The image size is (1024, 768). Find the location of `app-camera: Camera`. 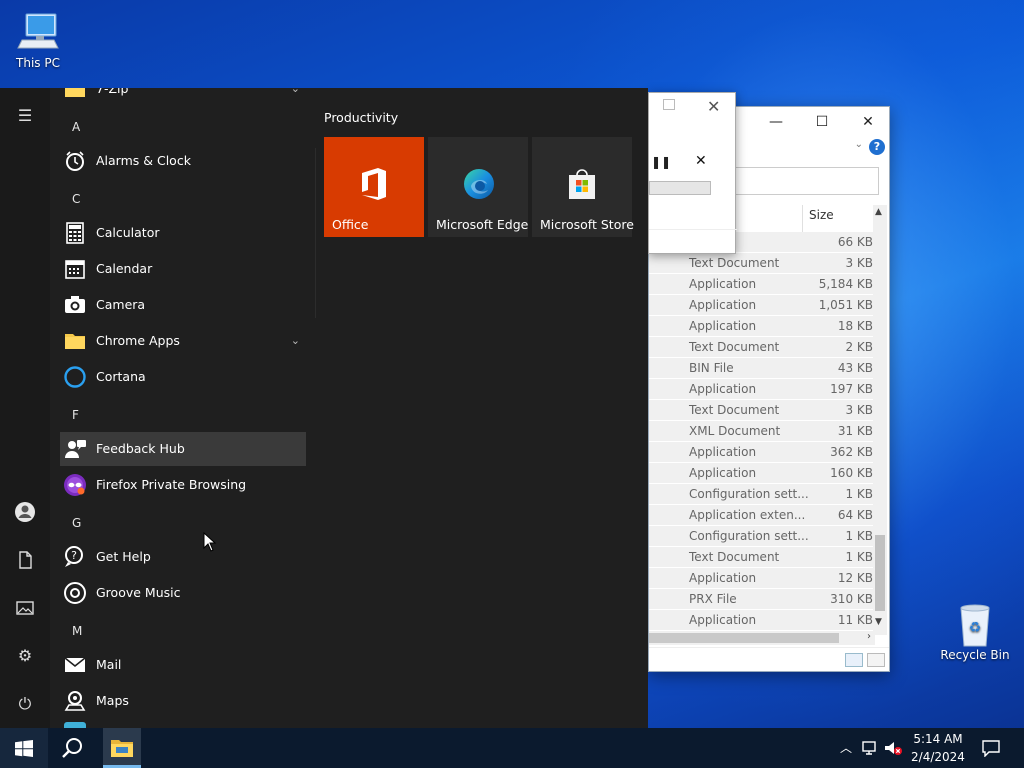

app-camera: Camera is located at coordinates (183, 305).